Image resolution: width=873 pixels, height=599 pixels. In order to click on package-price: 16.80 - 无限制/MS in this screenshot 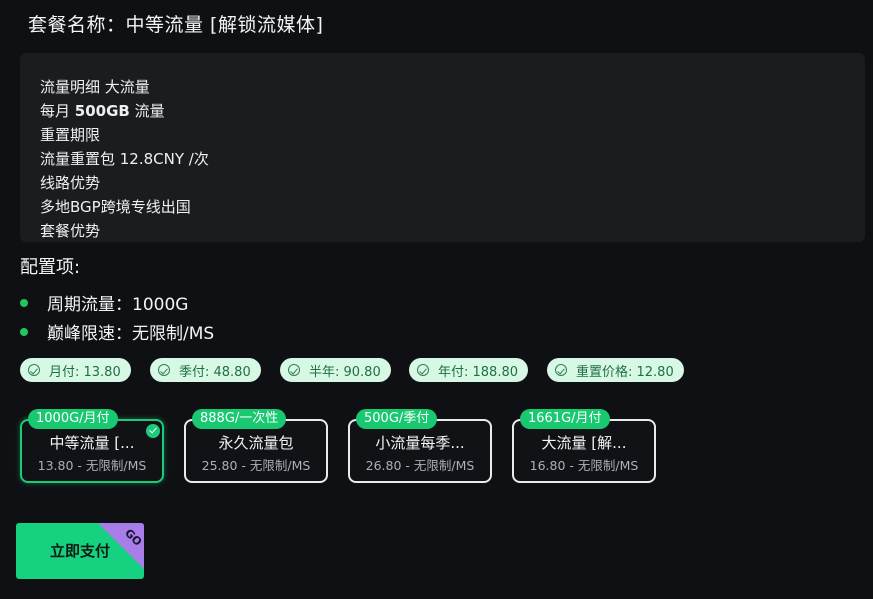, I will do `click(584, 465)`.